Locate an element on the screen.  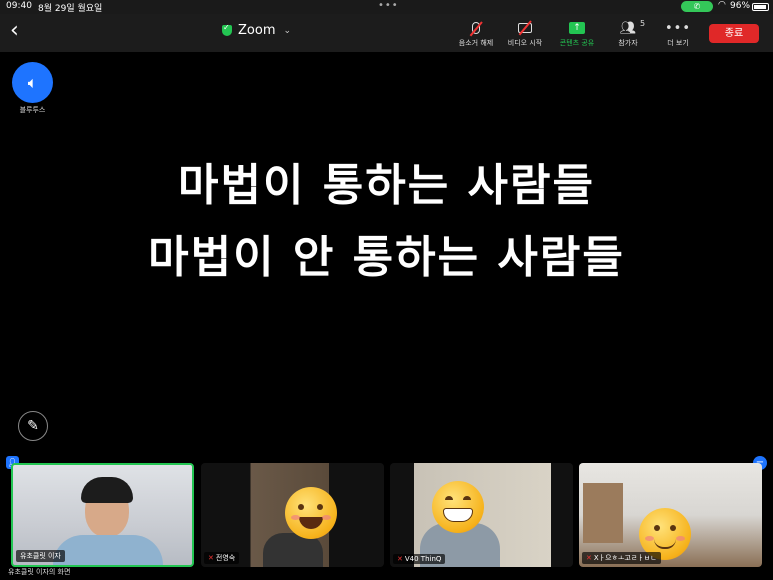
shared-text-line-2: 마법이 안 통하는 사람들 is located at coordinates (386, 257).